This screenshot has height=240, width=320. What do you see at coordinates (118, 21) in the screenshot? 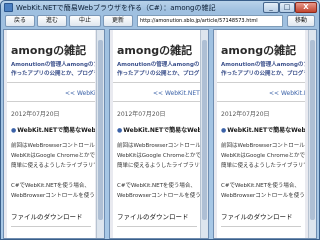
I see `reload-button: 更新` at bounding box center [118, 21].